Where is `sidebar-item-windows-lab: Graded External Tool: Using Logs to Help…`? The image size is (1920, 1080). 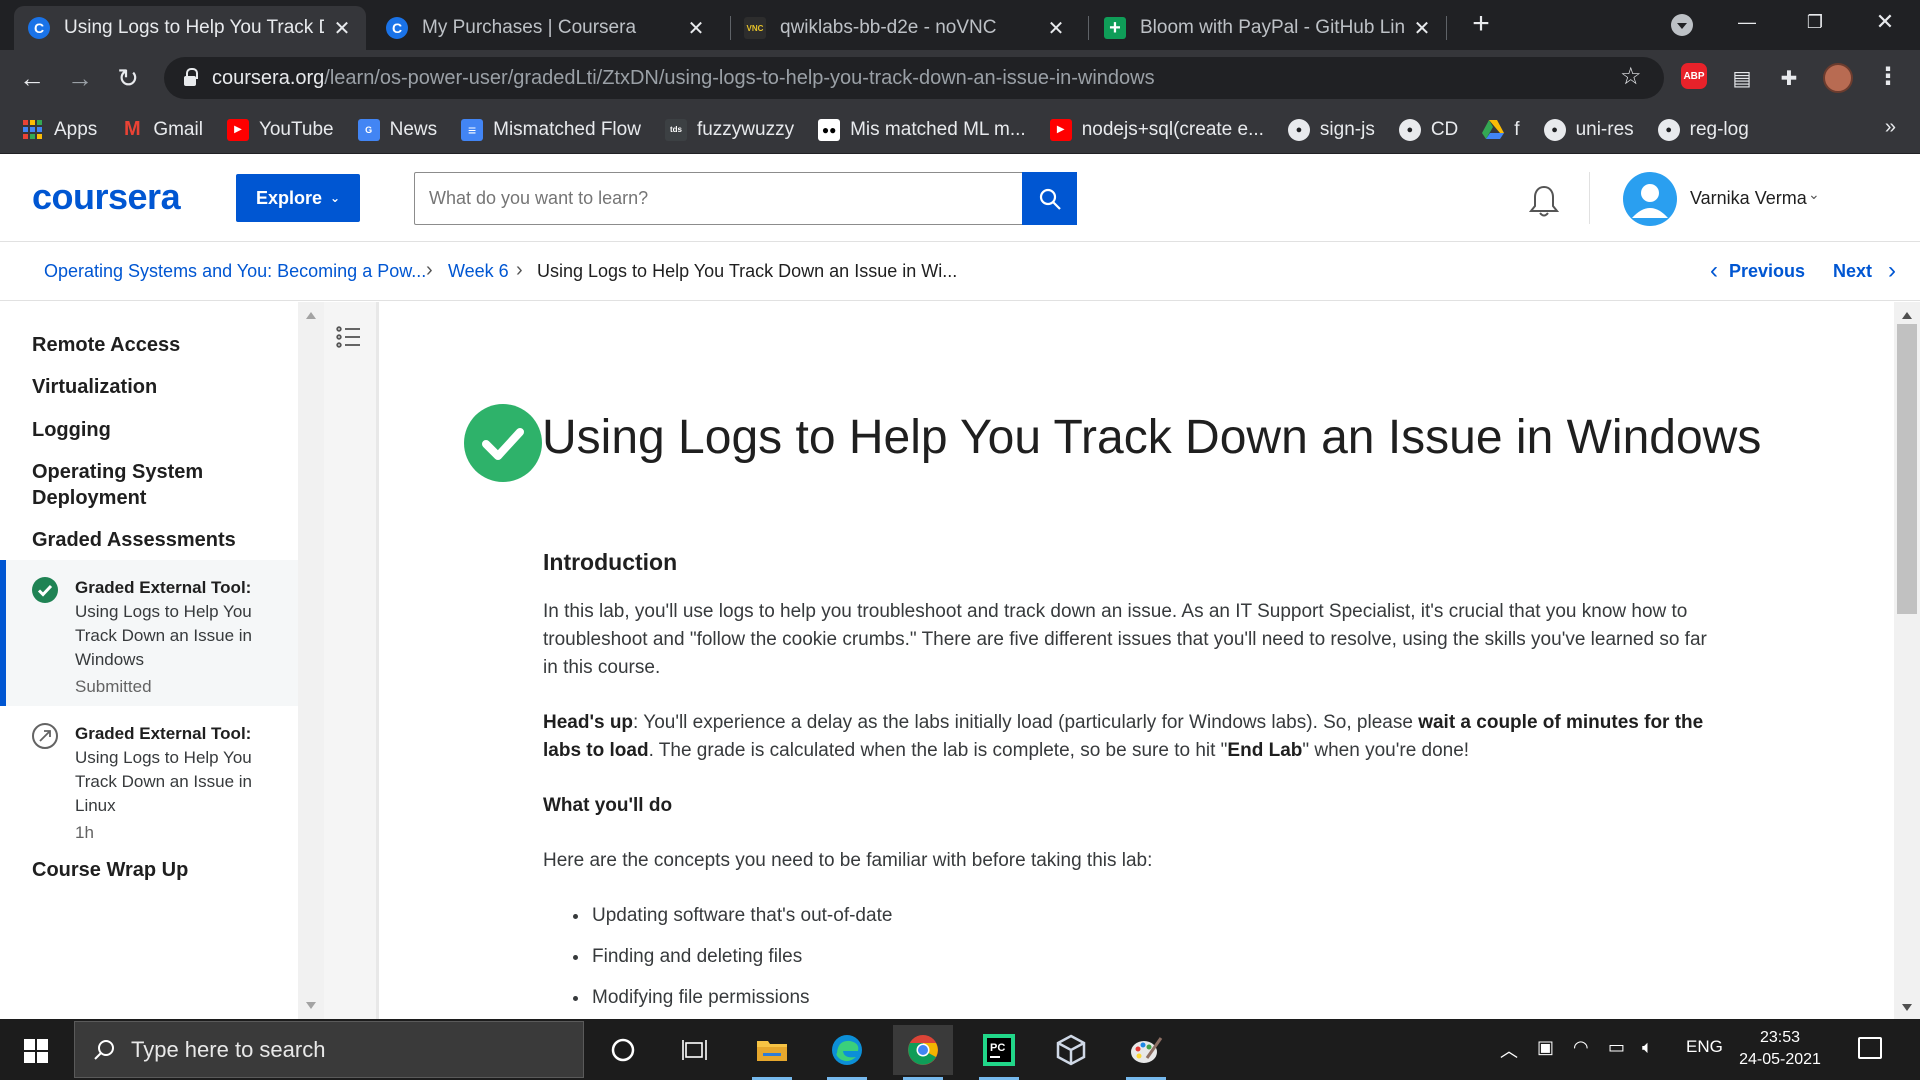
sidebar-item-windows-lab: Graded External Tool: Using Logs to Help… is located at coordinates (149, 633).